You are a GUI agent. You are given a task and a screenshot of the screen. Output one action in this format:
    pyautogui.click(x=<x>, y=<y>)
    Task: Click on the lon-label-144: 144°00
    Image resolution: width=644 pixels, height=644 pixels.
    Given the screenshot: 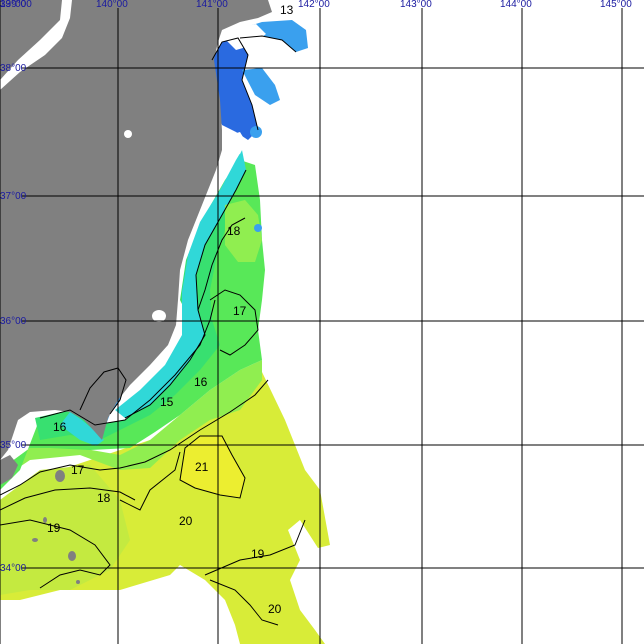 What is the action you would take?
    pyautogui.click(x=516, y=5)
    